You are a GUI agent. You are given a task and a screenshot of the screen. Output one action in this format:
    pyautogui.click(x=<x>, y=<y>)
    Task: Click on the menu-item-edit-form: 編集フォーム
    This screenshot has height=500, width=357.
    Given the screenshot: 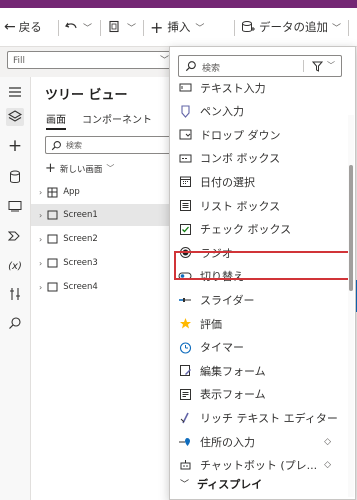 What is the action you would take?
    pyautogui.click(x=257, y=370)
    